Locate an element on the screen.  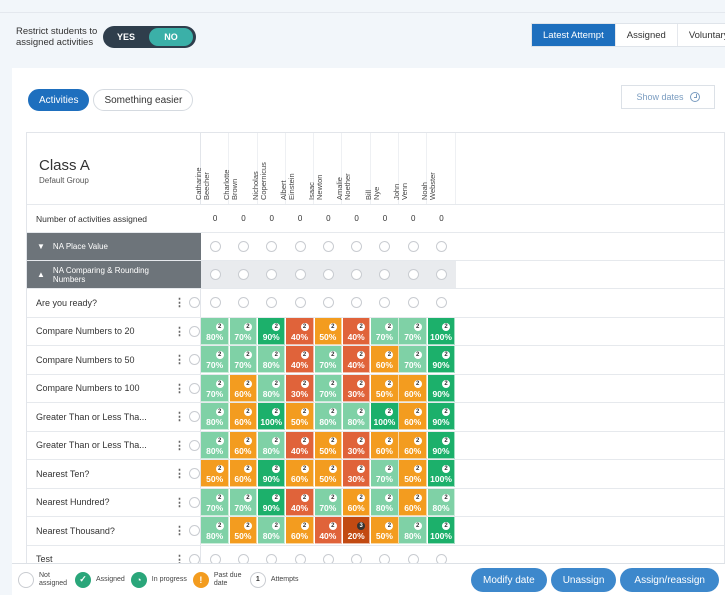
tab-voluntary: Voluntary is located at coordinates (701, 35).